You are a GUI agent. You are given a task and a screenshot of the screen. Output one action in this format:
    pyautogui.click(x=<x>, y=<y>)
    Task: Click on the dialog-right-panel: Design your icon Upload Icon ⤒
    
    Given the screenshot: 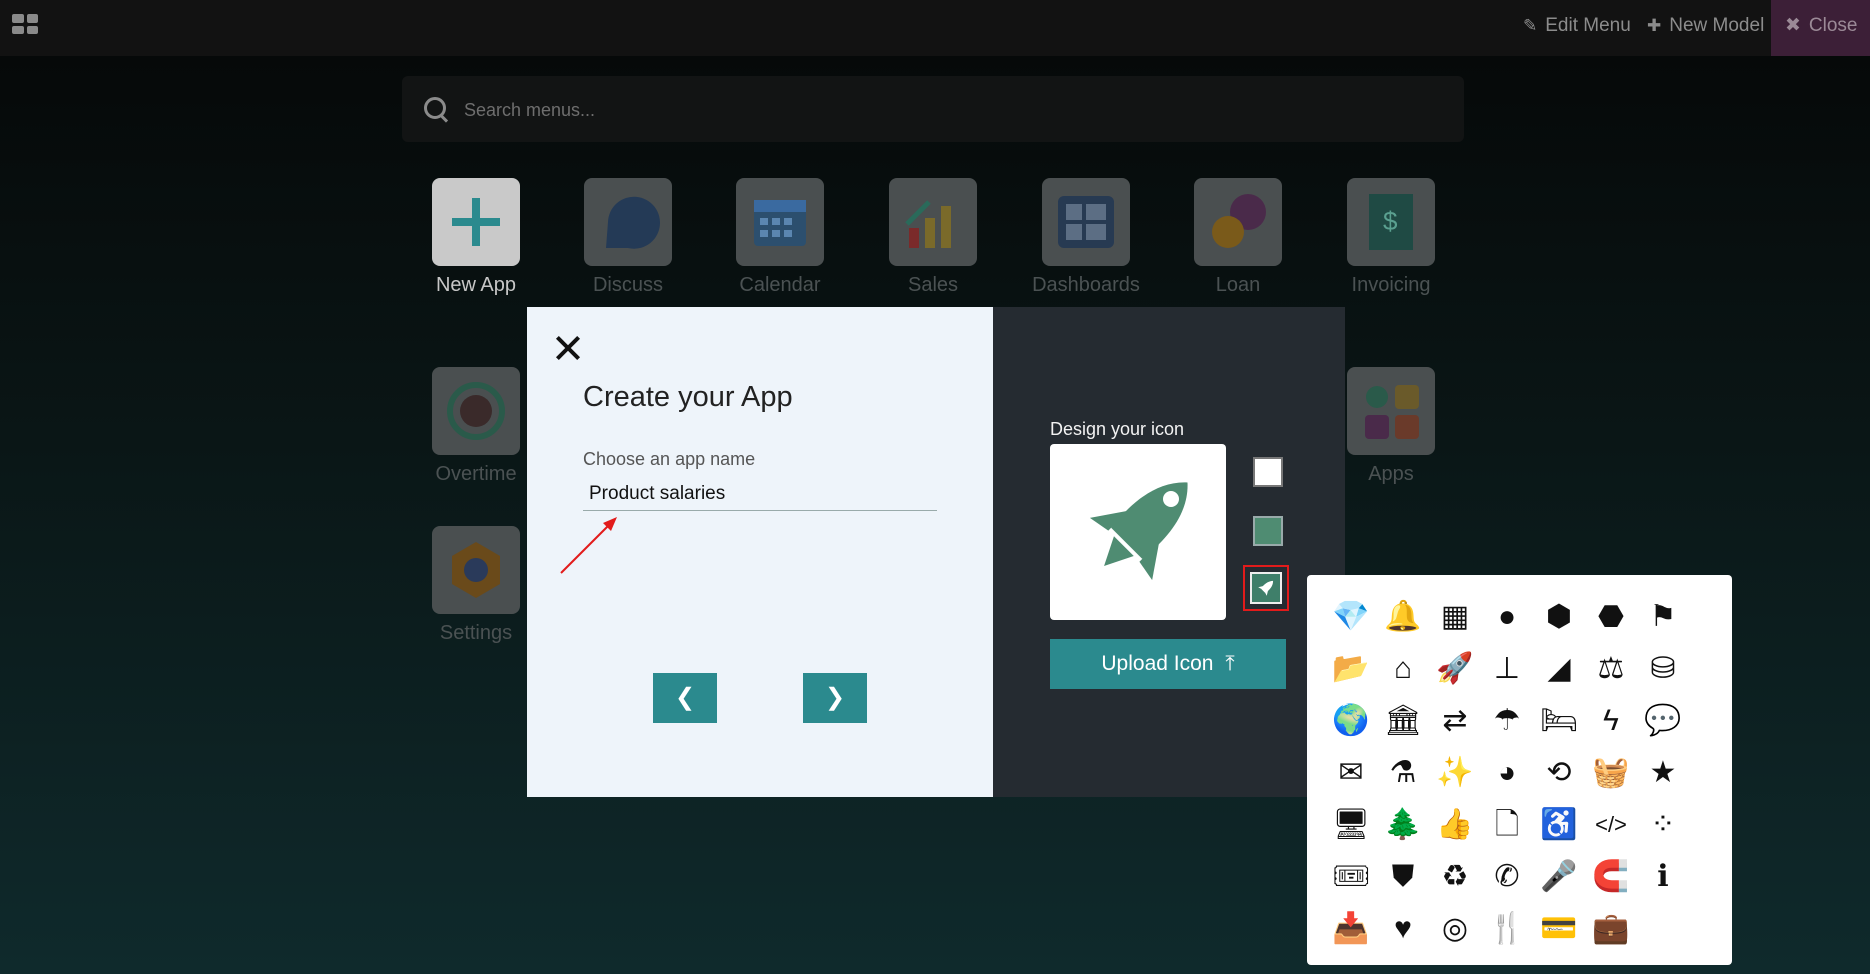 What is the action you would take?
    pyautogui.click(x=1169, y=552)
    